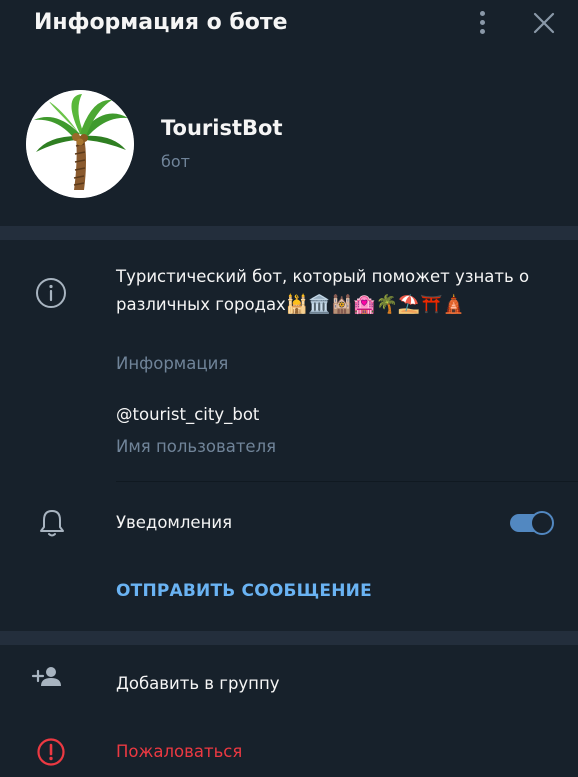  What do you see at coordinates (187, 415) in the screenshot?
I see `username-value: @tourist_city_bot` at bounding box center [187, 415].